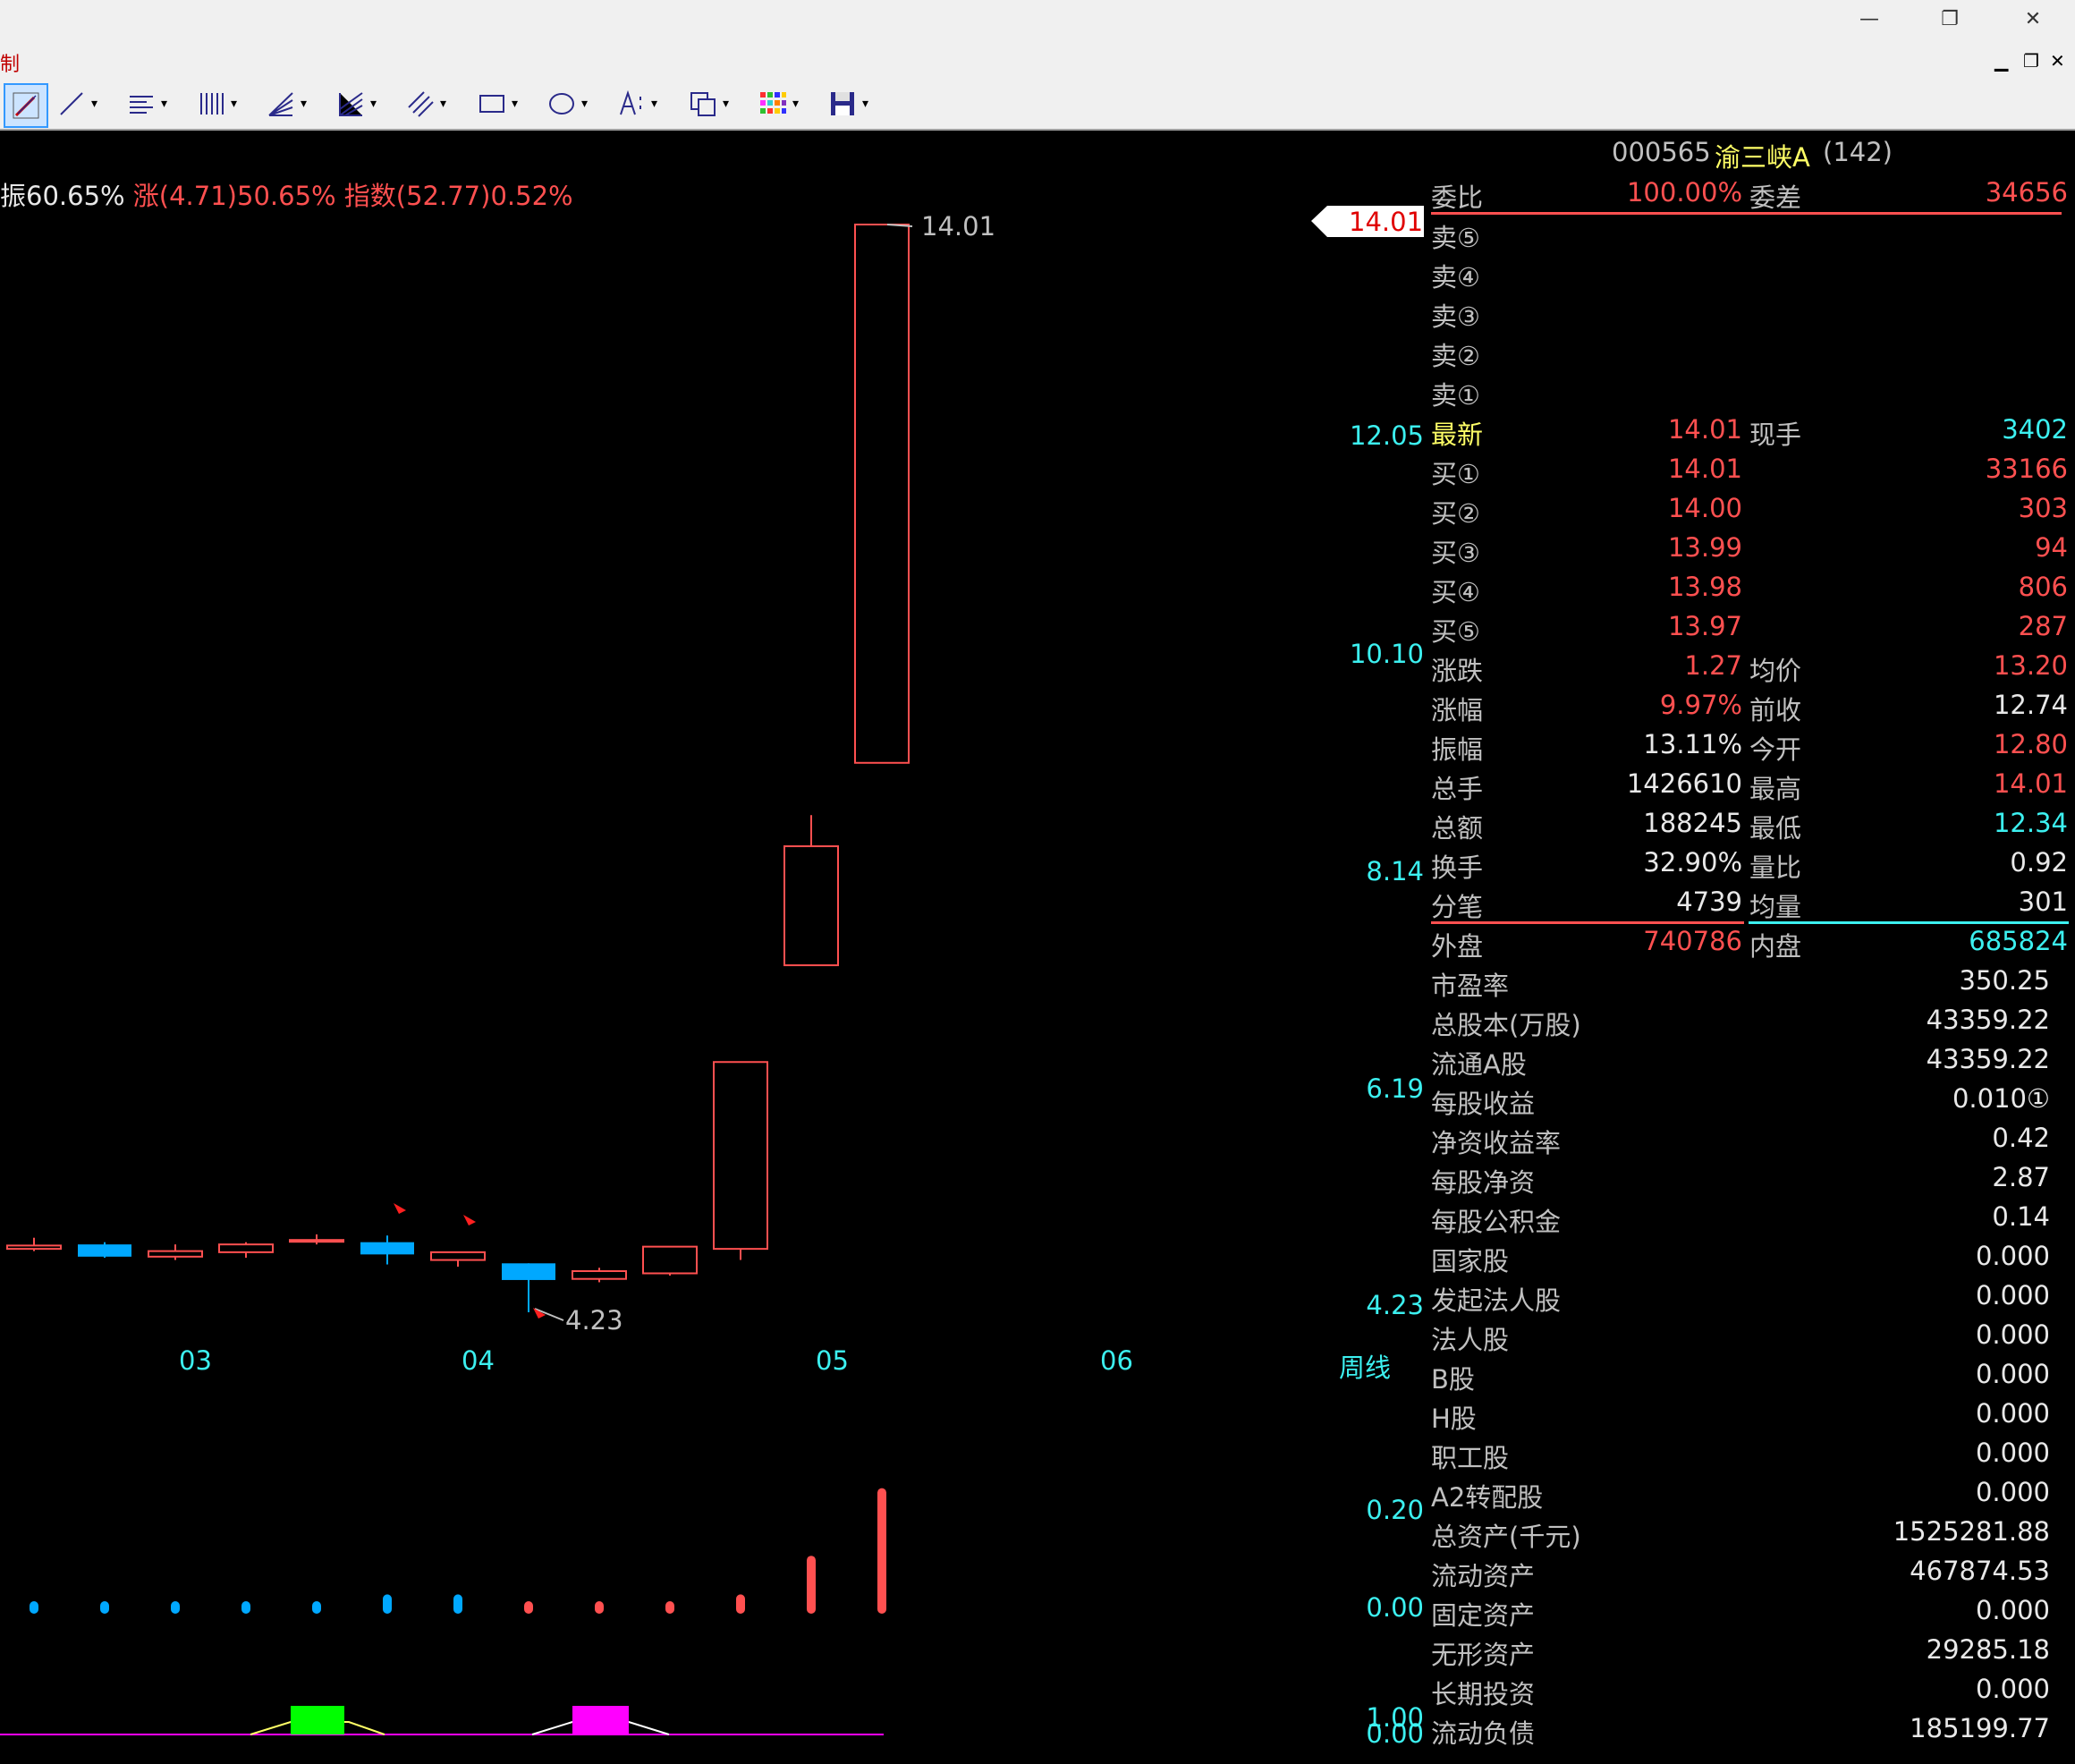 The width and height of the screenshot is (2075, 1764). Describe the element at coordinates (630, 102) in the screenshot. I see `text-icon` at that location.